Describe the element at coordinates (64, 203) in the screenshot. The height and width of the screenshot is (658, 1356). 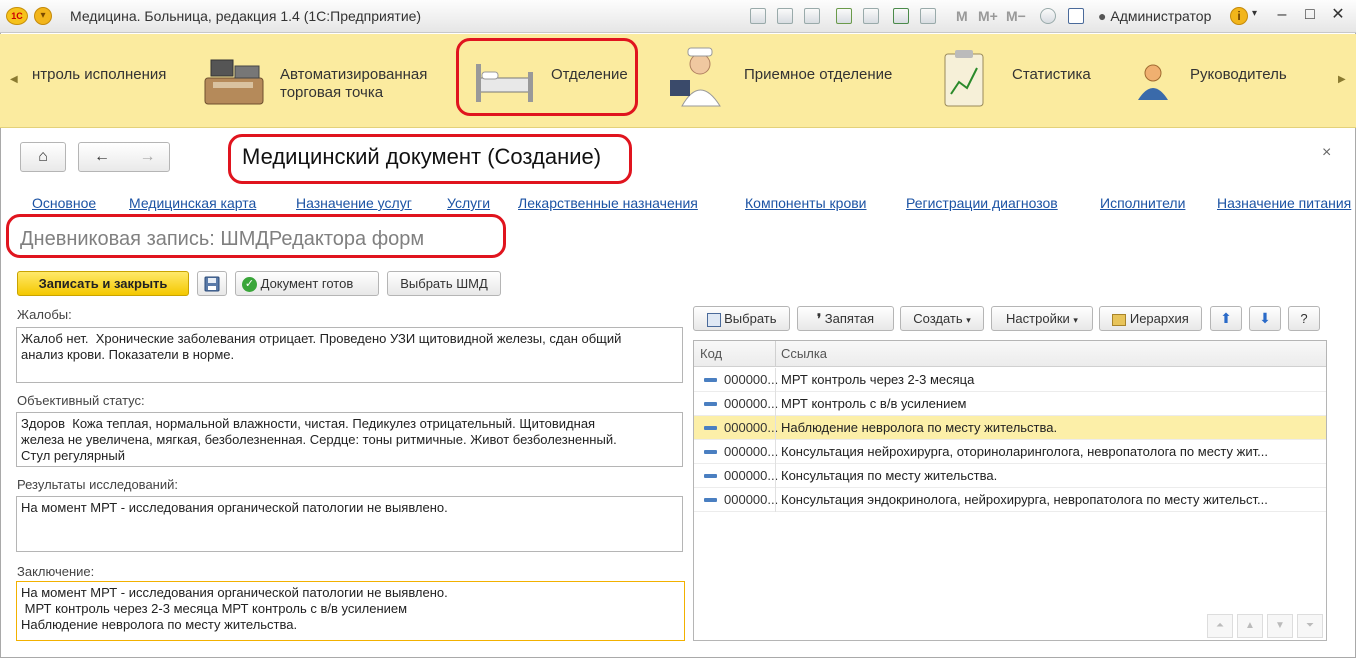
I see `tab-basic: Основное` at that location.